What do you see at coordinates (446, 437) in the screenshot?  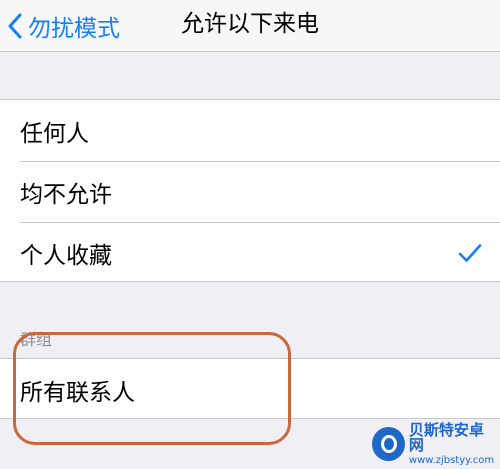 I see `watermark-name: 贝斯特安卓网` at bounding box center [446, 437].